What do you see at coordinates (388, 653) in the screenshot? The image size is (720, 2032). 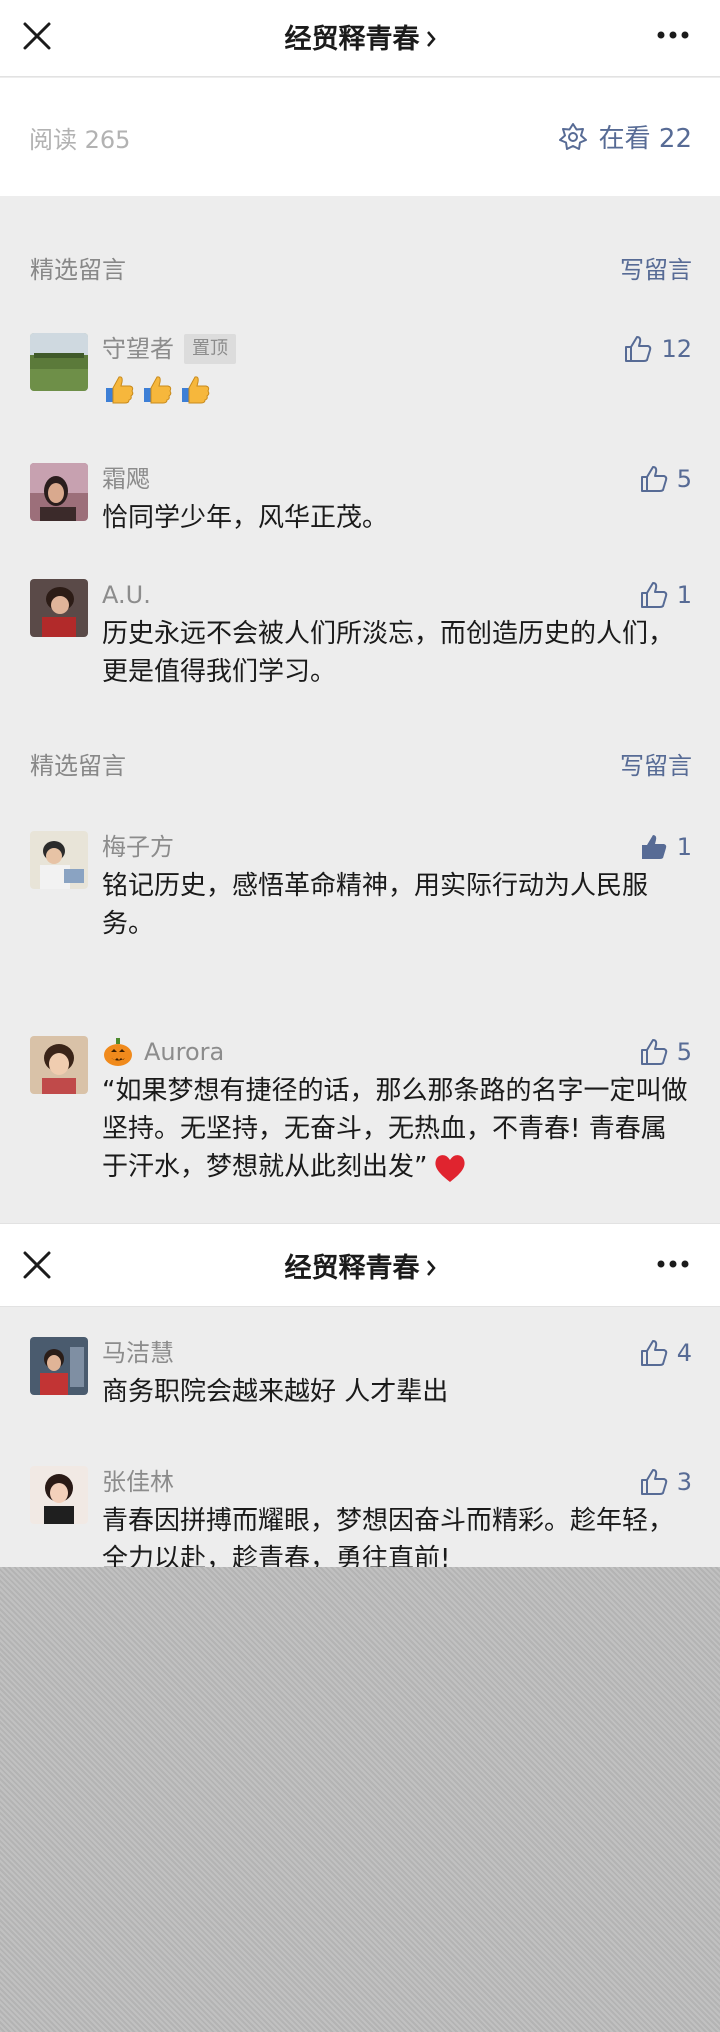 I see `comment-text: 历史永远不会被人们所淡忘，而创造历史的人们，更是值得我们学习。` at bounding box center [388, 653].